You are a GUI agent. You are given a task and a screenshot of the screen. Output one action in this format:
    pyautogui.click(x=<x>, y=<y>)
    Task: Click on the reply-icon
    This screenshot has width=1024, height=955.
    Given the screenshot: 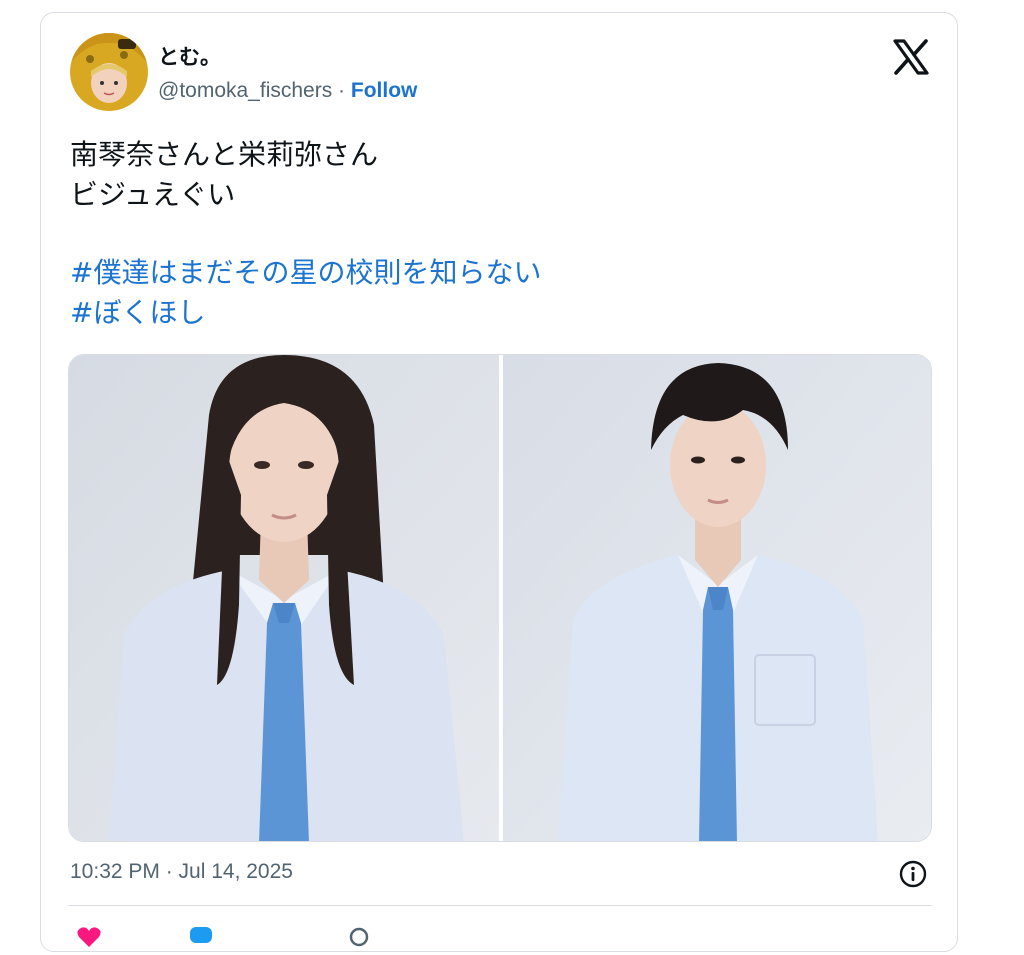 What is the action you would take?
    pyautogui.click(x=201, y=939)
    